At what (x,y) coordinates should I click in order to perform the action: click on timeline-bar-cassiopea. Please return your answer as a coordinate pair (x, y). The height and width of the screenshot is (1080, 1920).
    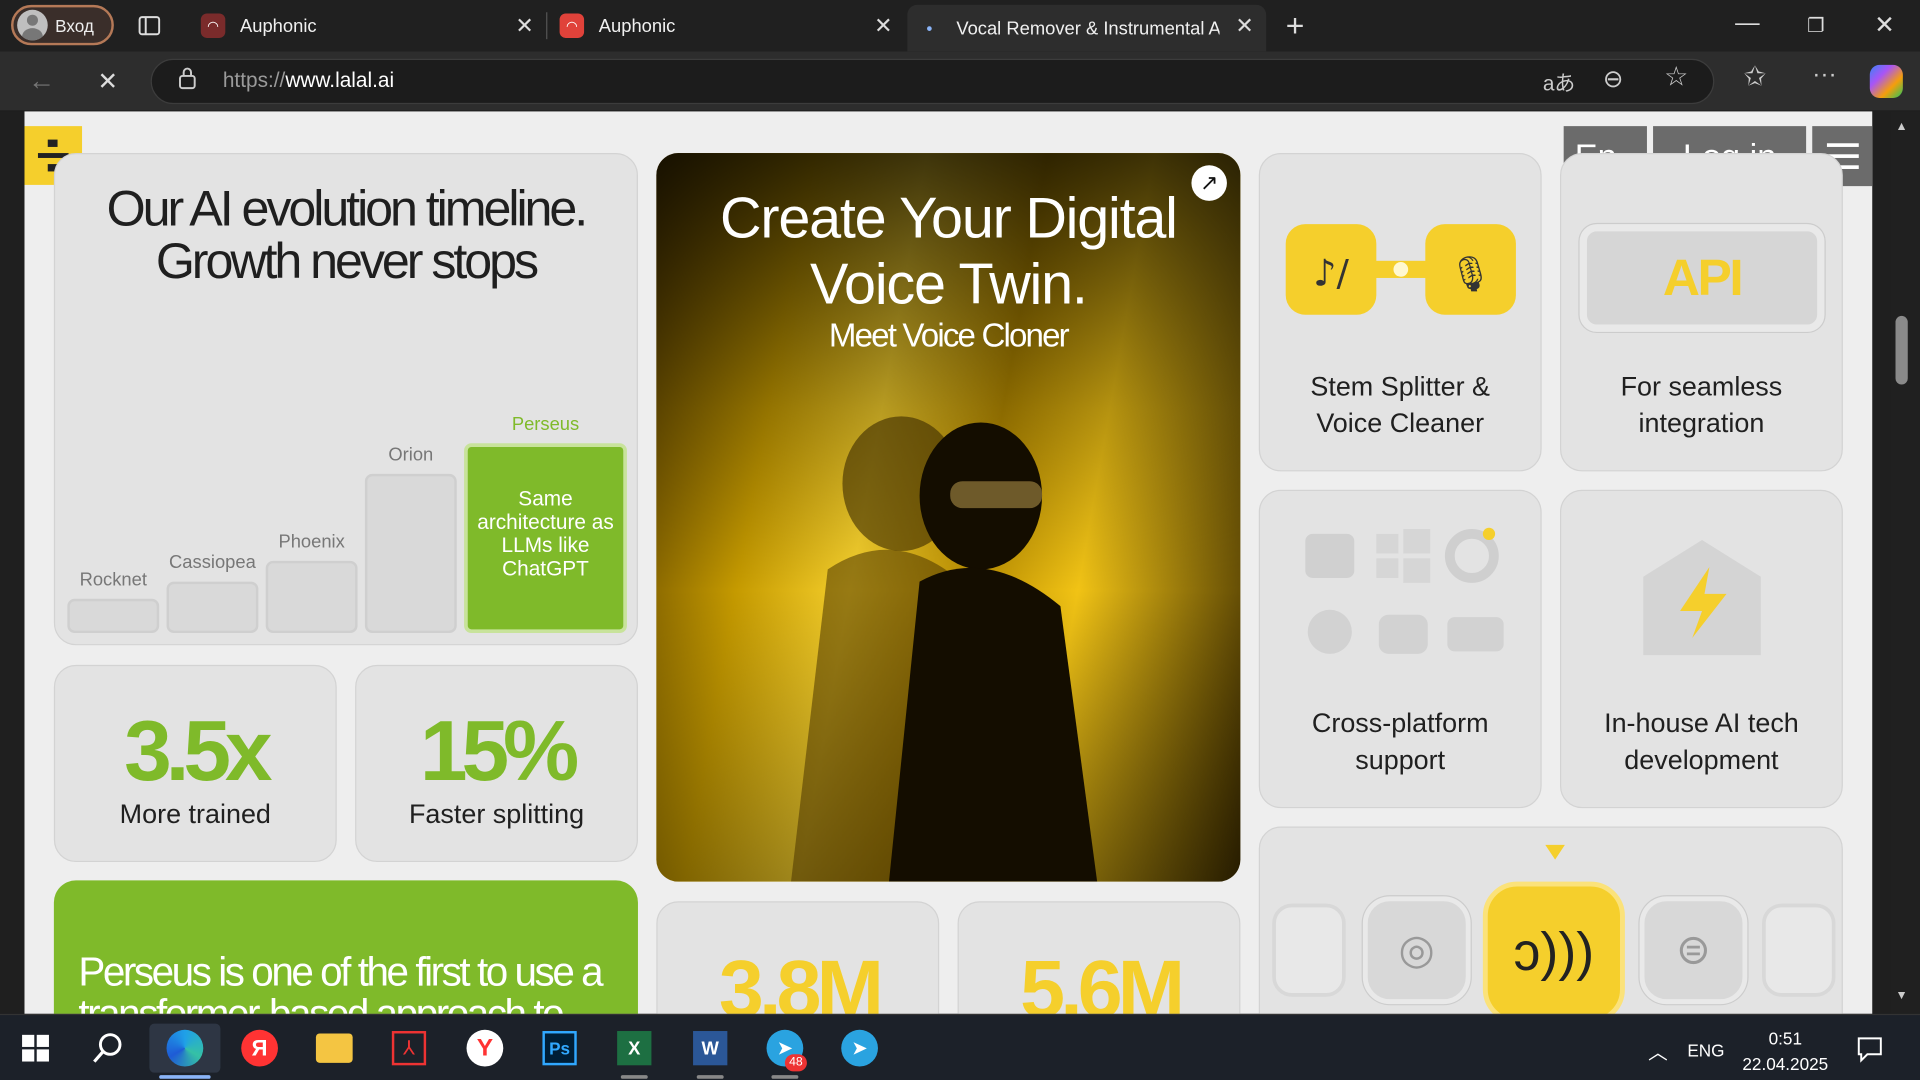
    Looking at the image, I should click on (212, 607).